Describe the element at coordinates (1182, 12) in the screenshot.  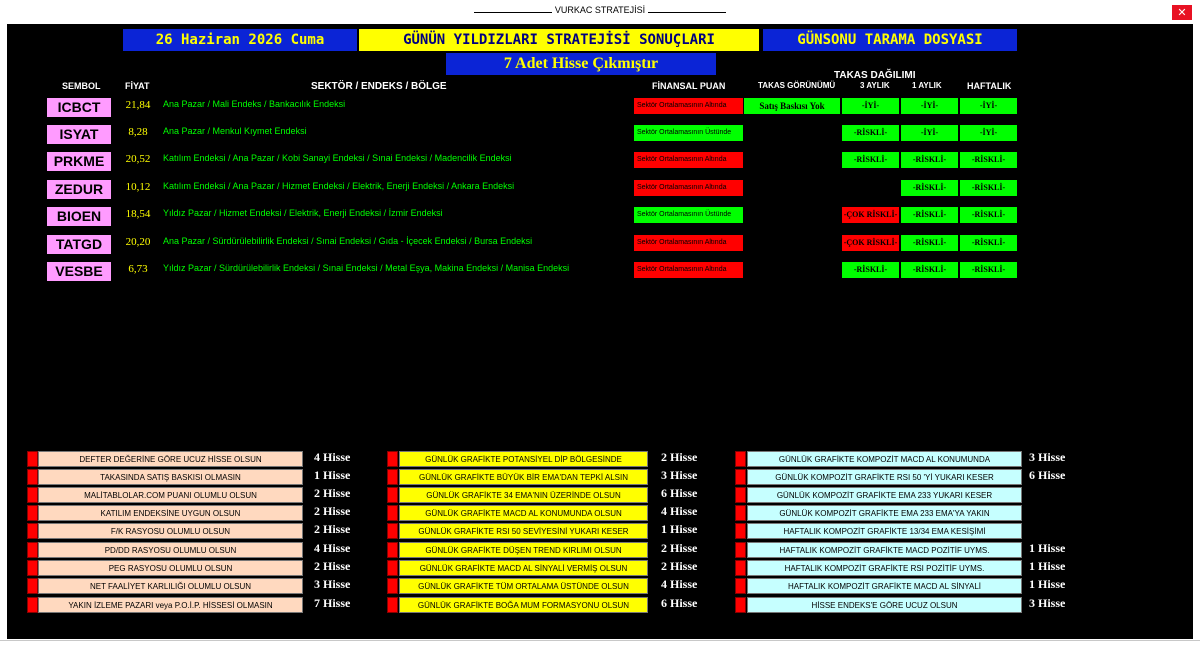
I see `close-icon: ✕` at that location.